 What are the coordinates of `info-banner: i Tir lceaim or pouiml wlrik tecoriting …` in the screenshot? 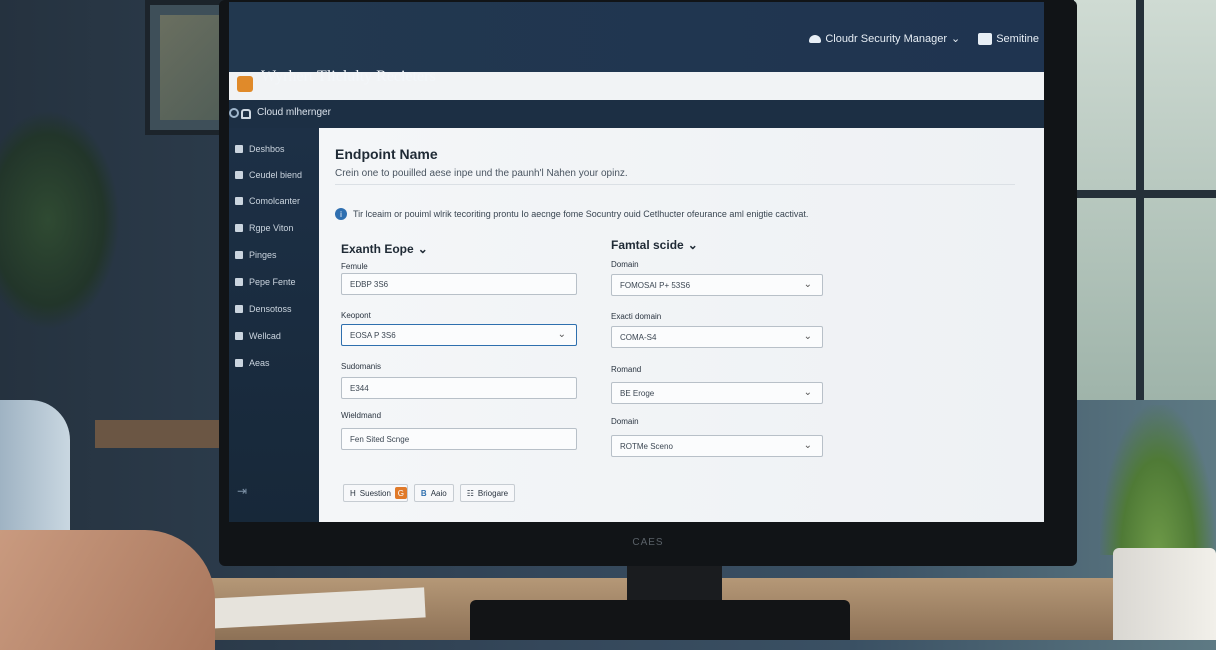 It's located at (571, 214).